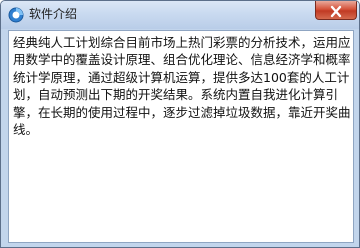 The image size is (360, 248). I want to click on title-bar: 软件介绍, so click(180, 15).